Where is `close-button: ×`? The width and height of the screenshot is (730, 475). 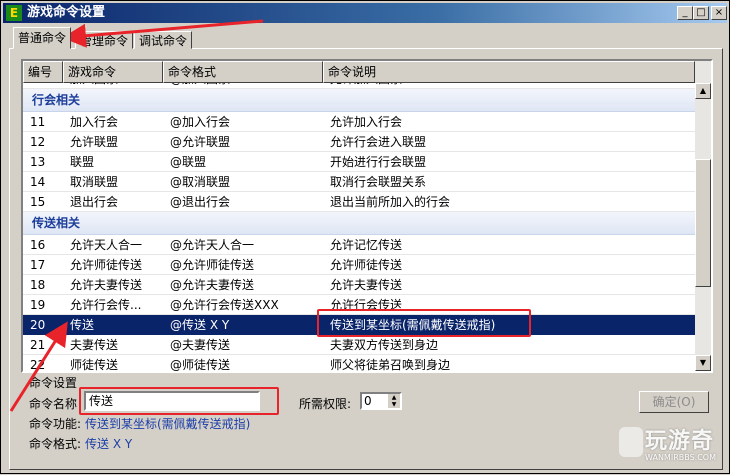
close-button: × is located at coordinates (719, 13).